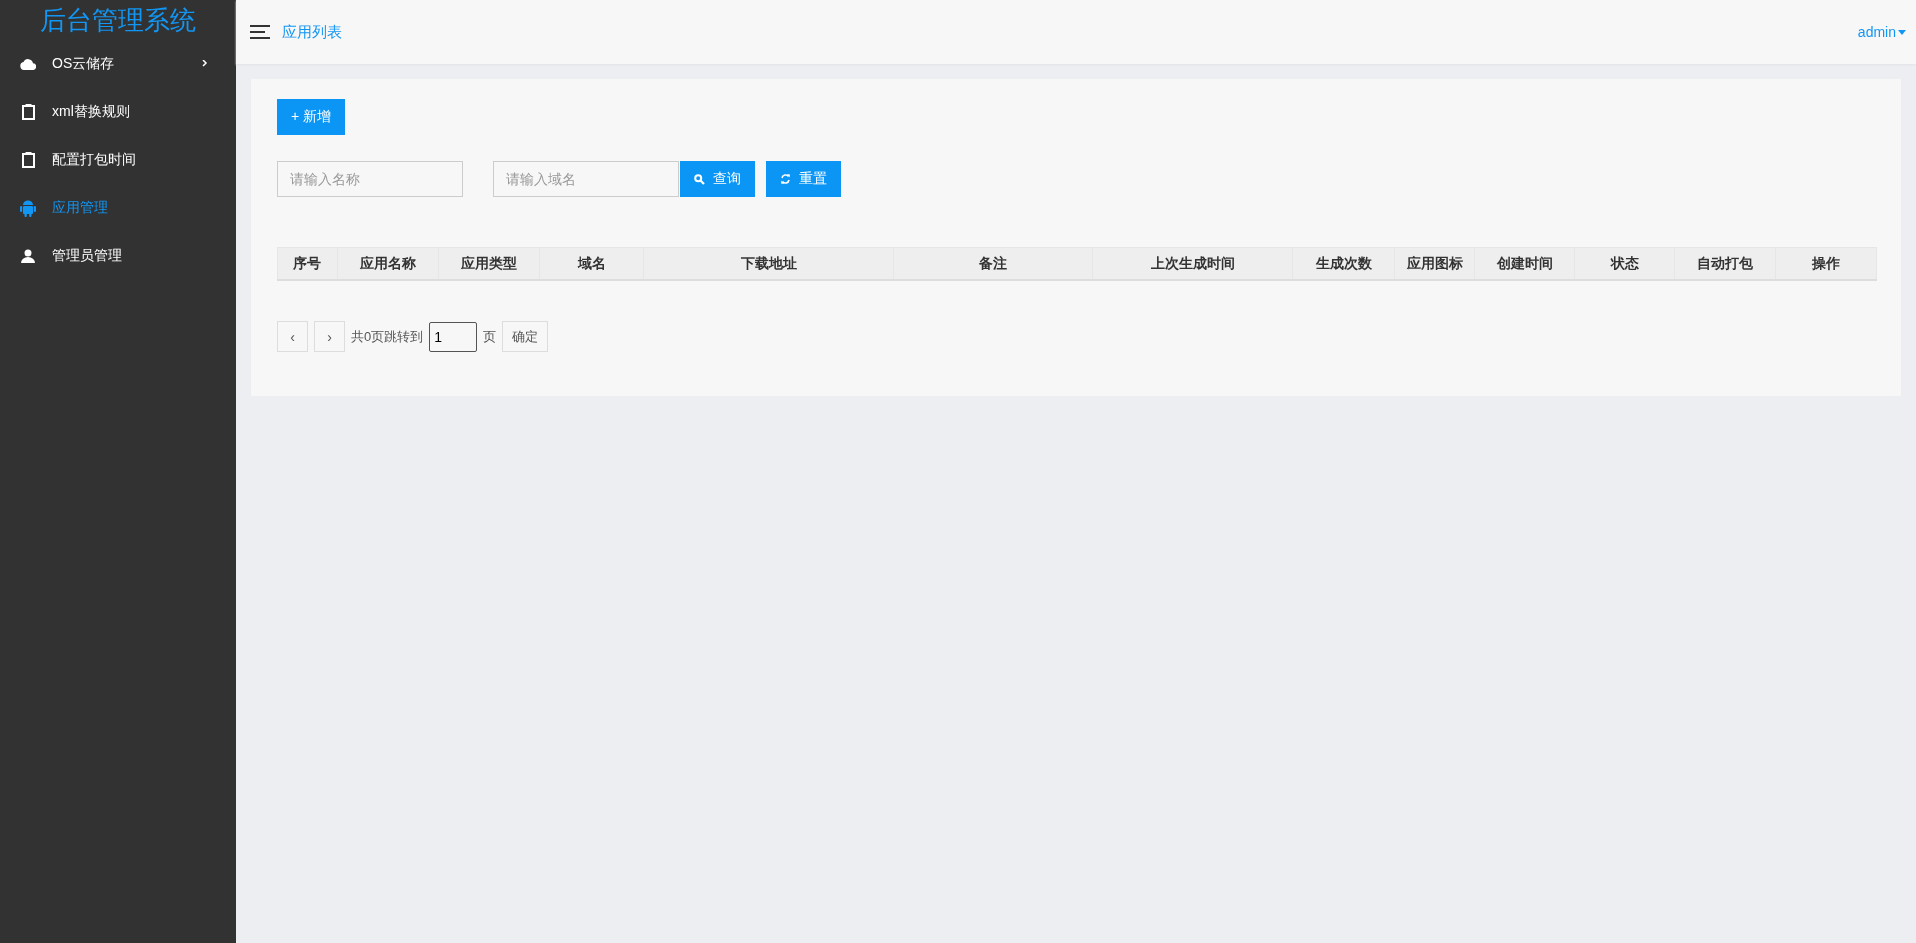 The width and height of the screenshot is (1916, 943). Describe the element at coordinates (1902, 32) in the screenshot. I see `caret-icon` at that location.